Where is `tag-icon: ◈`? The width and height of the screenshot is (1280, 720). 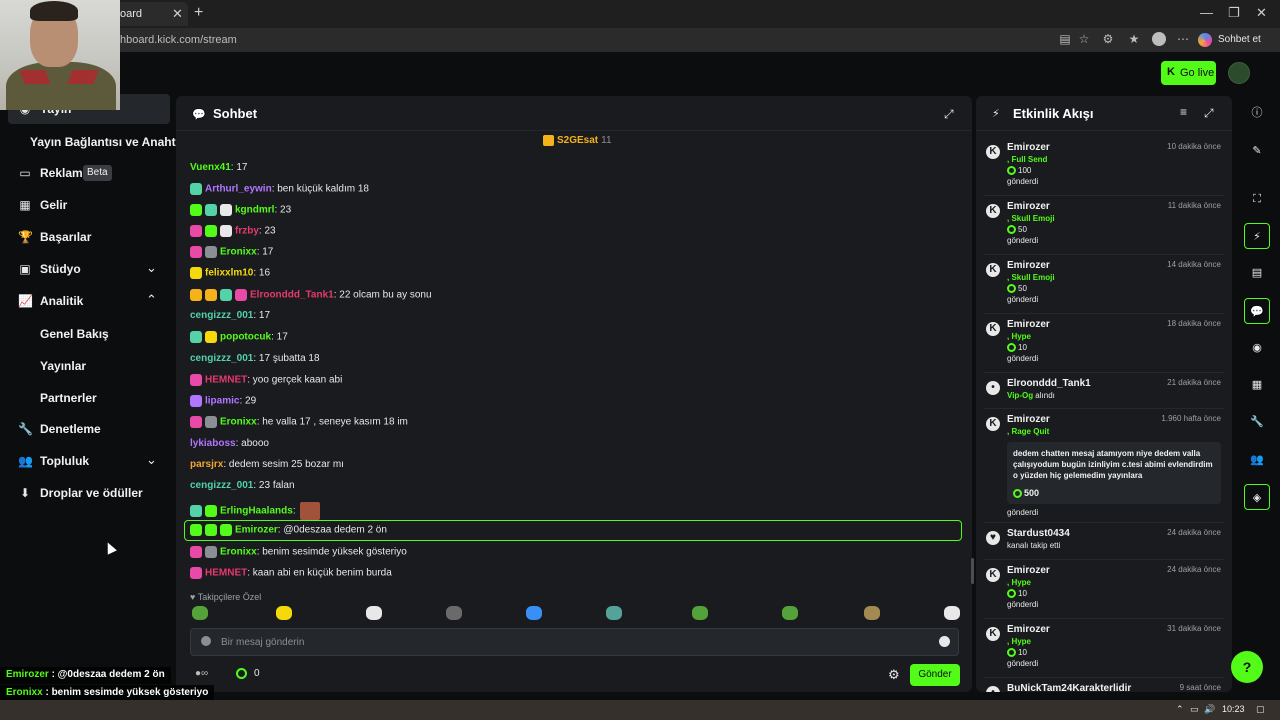 tag-icon: ◈ is located at coordinates (1257, 497).